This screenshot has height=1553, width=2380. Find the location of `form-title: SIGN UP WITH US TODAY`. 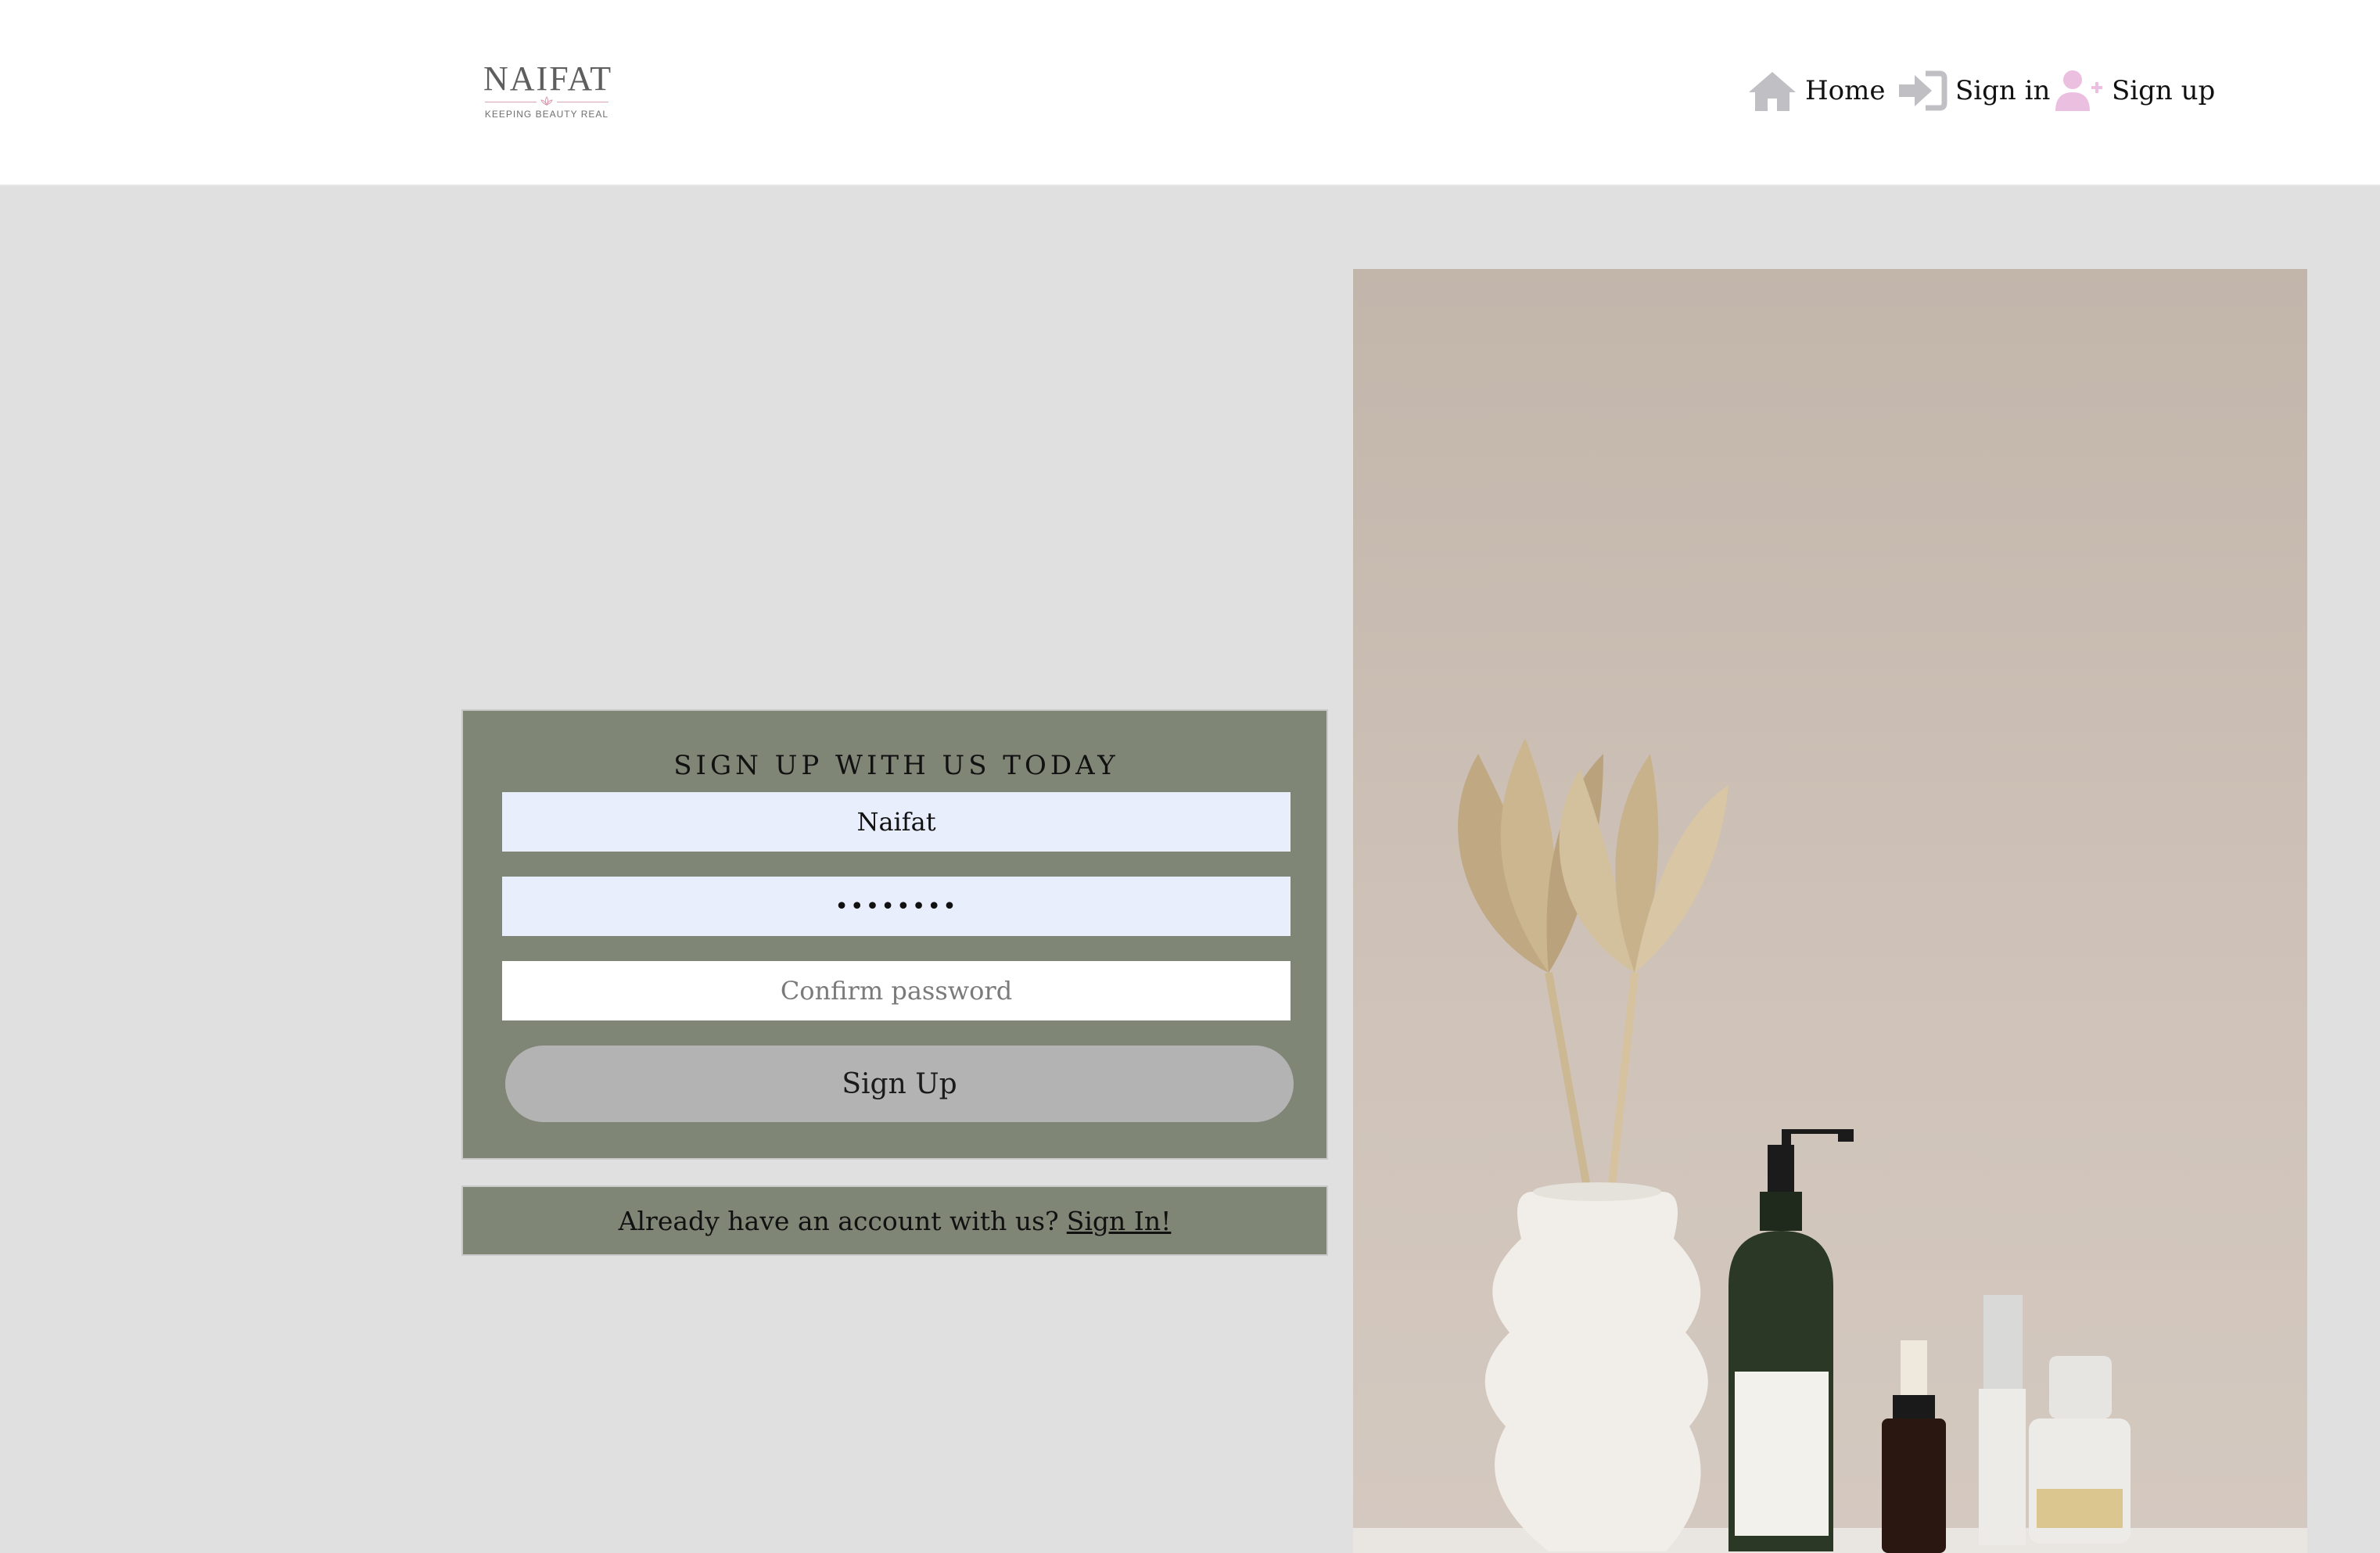

form-title: SIGN UP WITH US TODAY is located at coordinates (896, 765).